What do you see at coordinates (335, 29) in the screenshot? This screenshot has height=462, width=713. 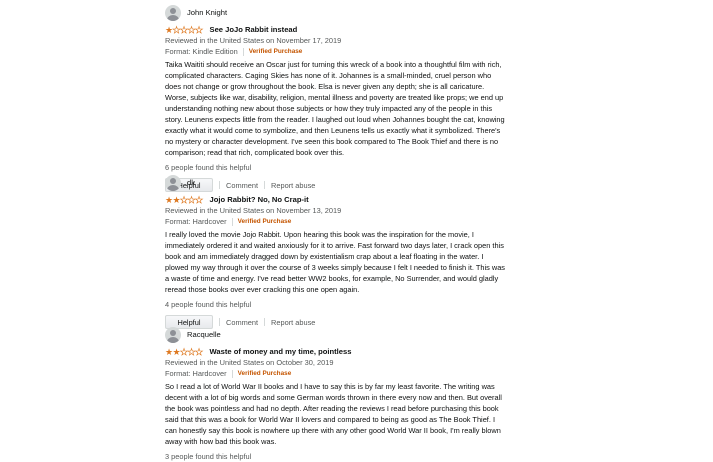 I see `review-title-row: ★ ★ ★ ★ ★ See JoJo Rabbit instead` at bounding box center [335, 29].